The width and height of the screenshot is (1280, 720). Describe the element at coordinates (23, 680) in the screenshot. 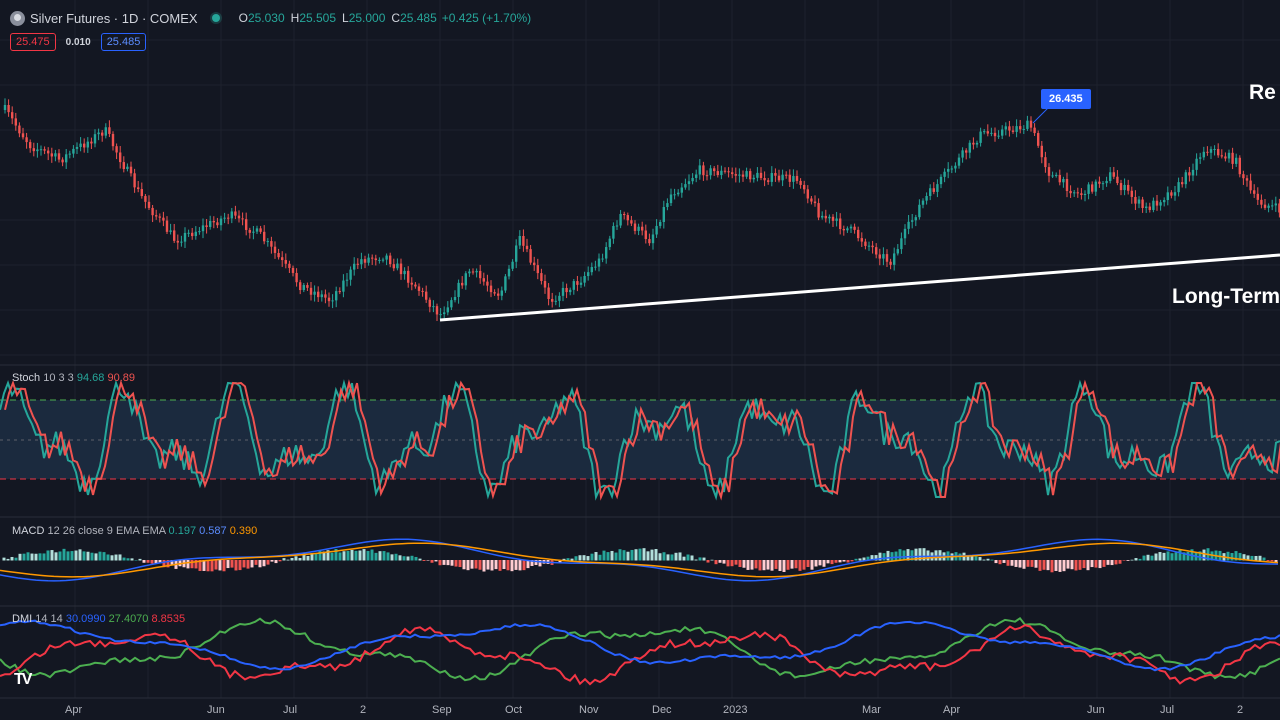

I see `tradingview-logo: TV` at that location.